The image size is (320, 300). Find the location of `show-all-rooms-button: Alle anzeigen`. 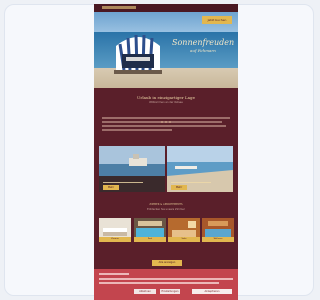

show-all-rooms-button: Alle anzeigen is located at coordinates (167, 263).